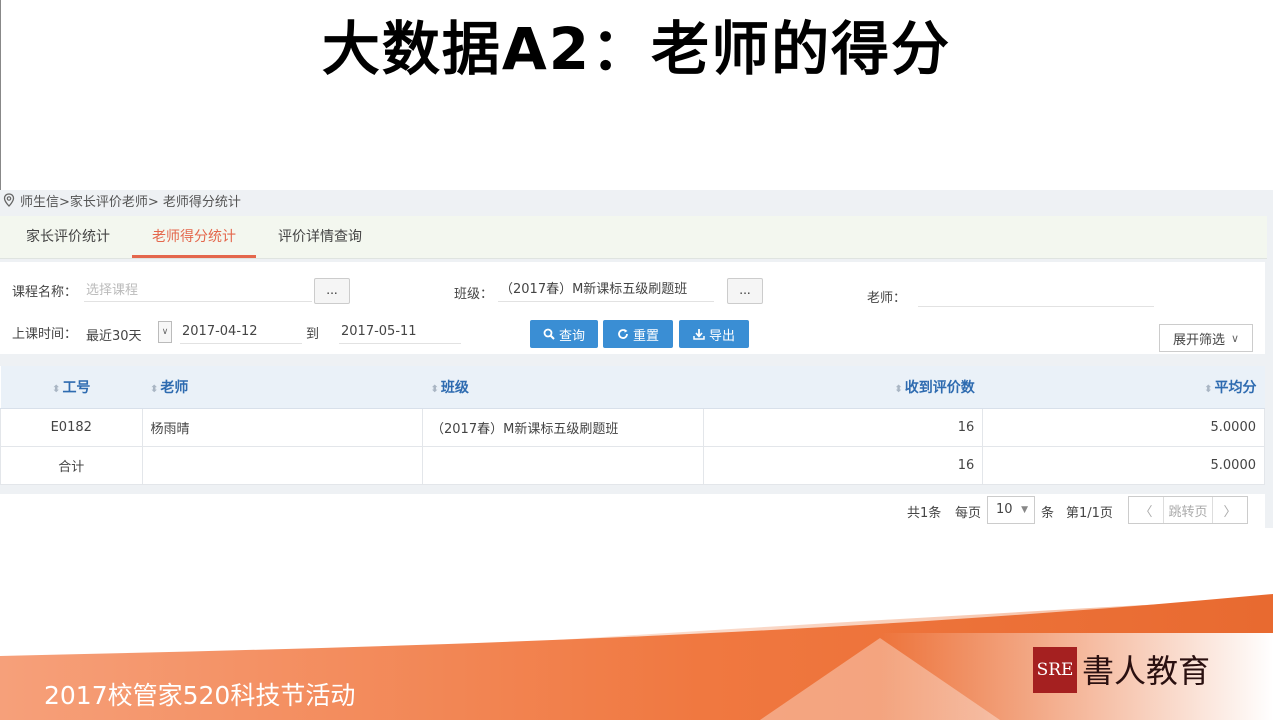 The width and height of the screenshot is (1273, 720). Describe the element at coordinates (636, 49) in the screenshot. I see `slide-title: 大数据A2：老师的得分` at that location.